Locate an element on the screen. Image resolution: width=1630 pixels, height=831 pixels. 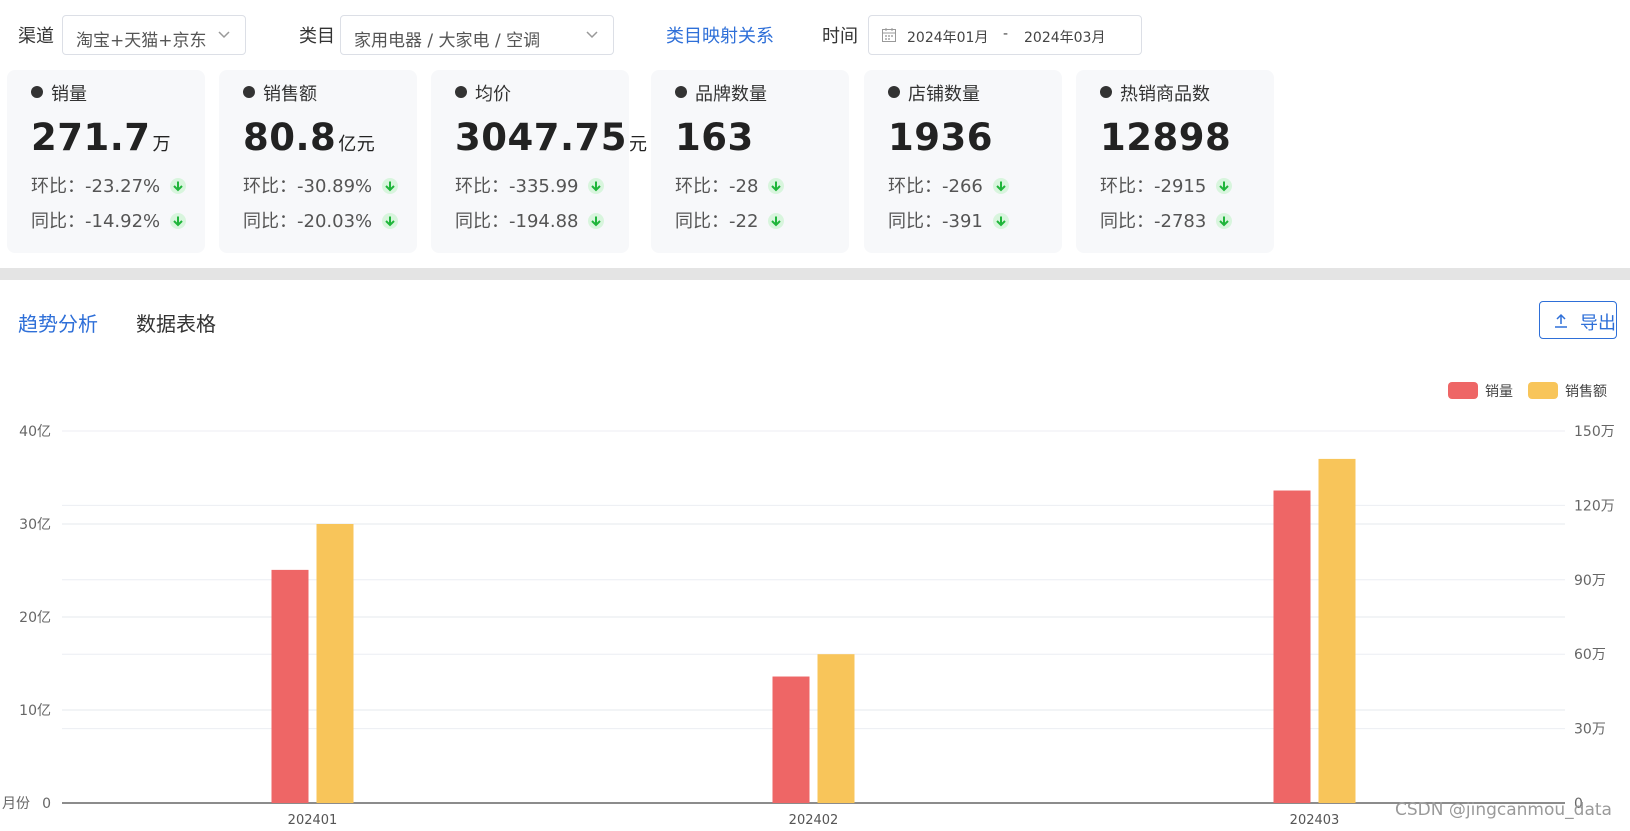
x-tick-label: 202403 is located at coordinates (1315, 820).